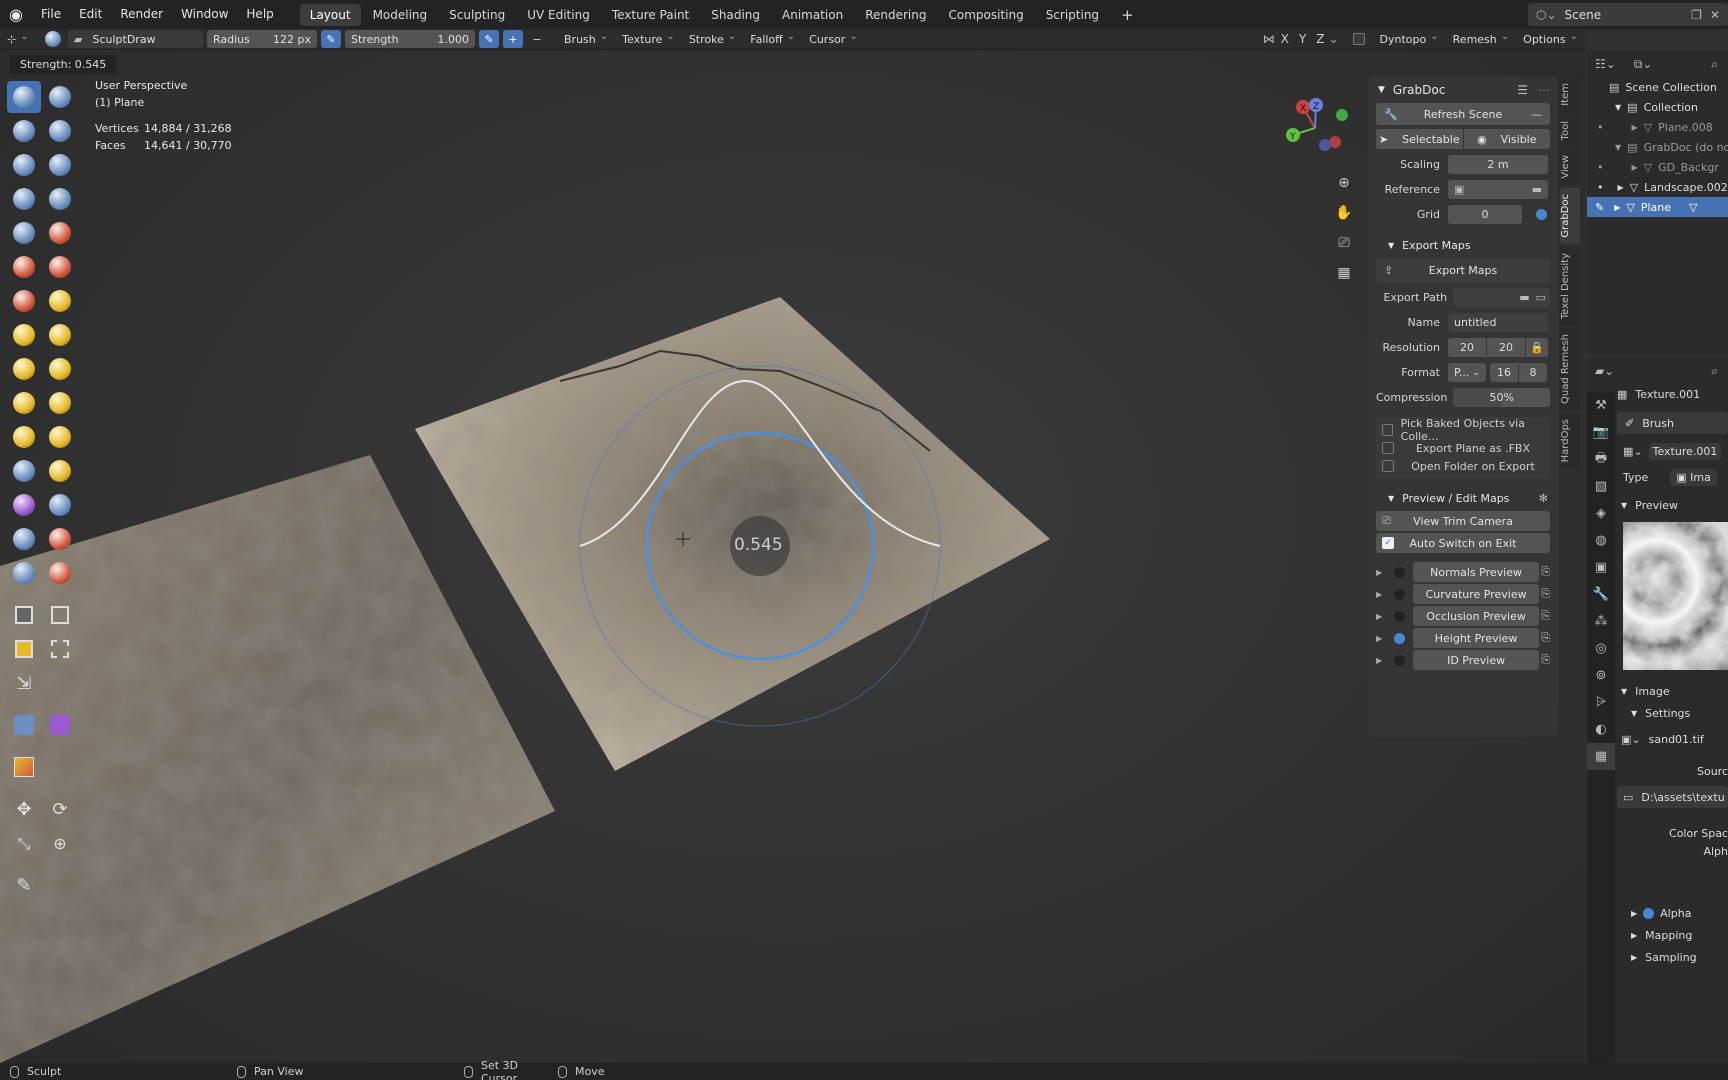 This screenshot has height=1080, width=1728. What do you see at coordinates (489, 39) in the screenshot?
I see `strength-pressure-icon: ✎` at bounding box center [489, 39].